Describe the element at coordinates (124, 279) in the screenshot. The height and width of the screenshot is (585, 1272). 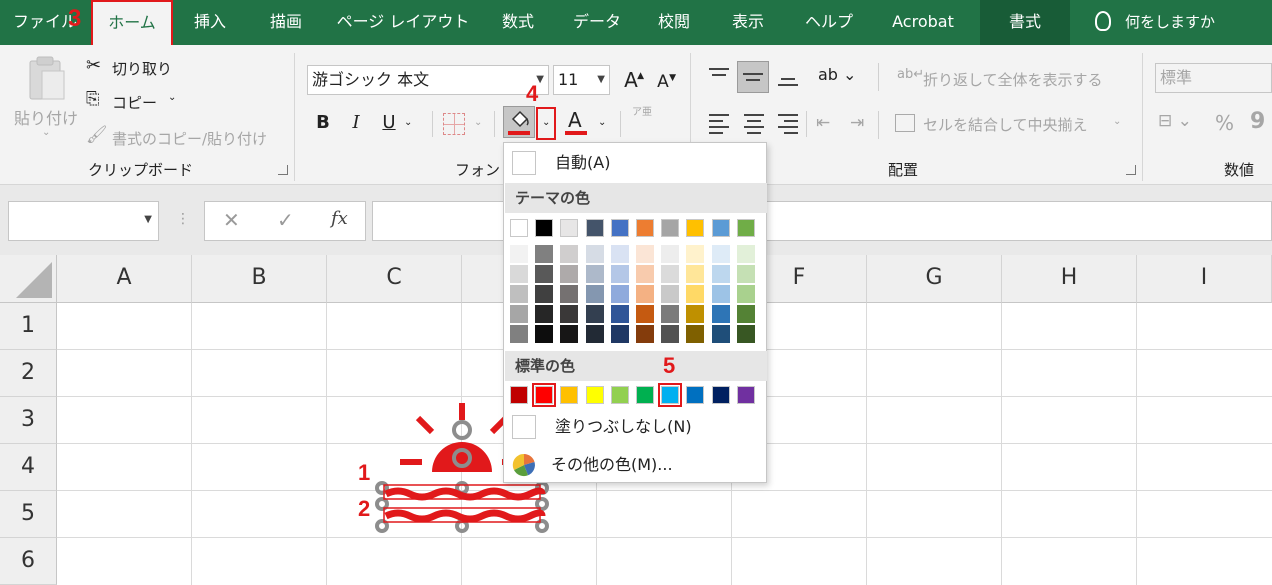
I see `column-header-a: A` at that location.